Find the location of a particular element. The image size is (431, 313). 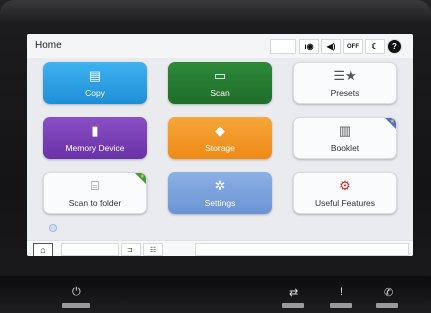

power-icon: ⏻ is located at coordinates (76, 292).